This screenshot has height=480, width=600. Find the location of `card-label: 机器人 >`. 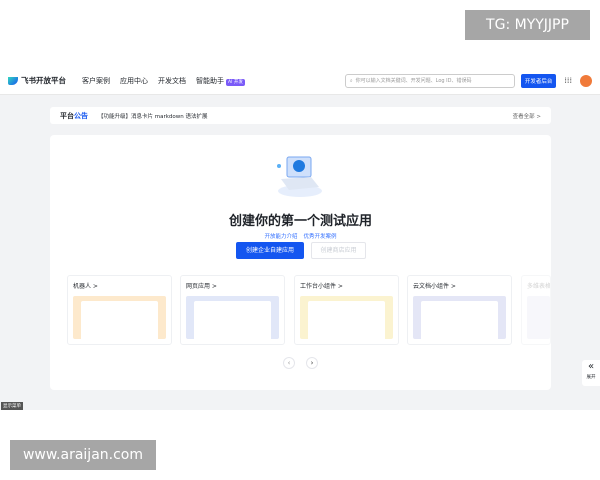

card-label: 机器人 > is located at coordinates (85, 286).